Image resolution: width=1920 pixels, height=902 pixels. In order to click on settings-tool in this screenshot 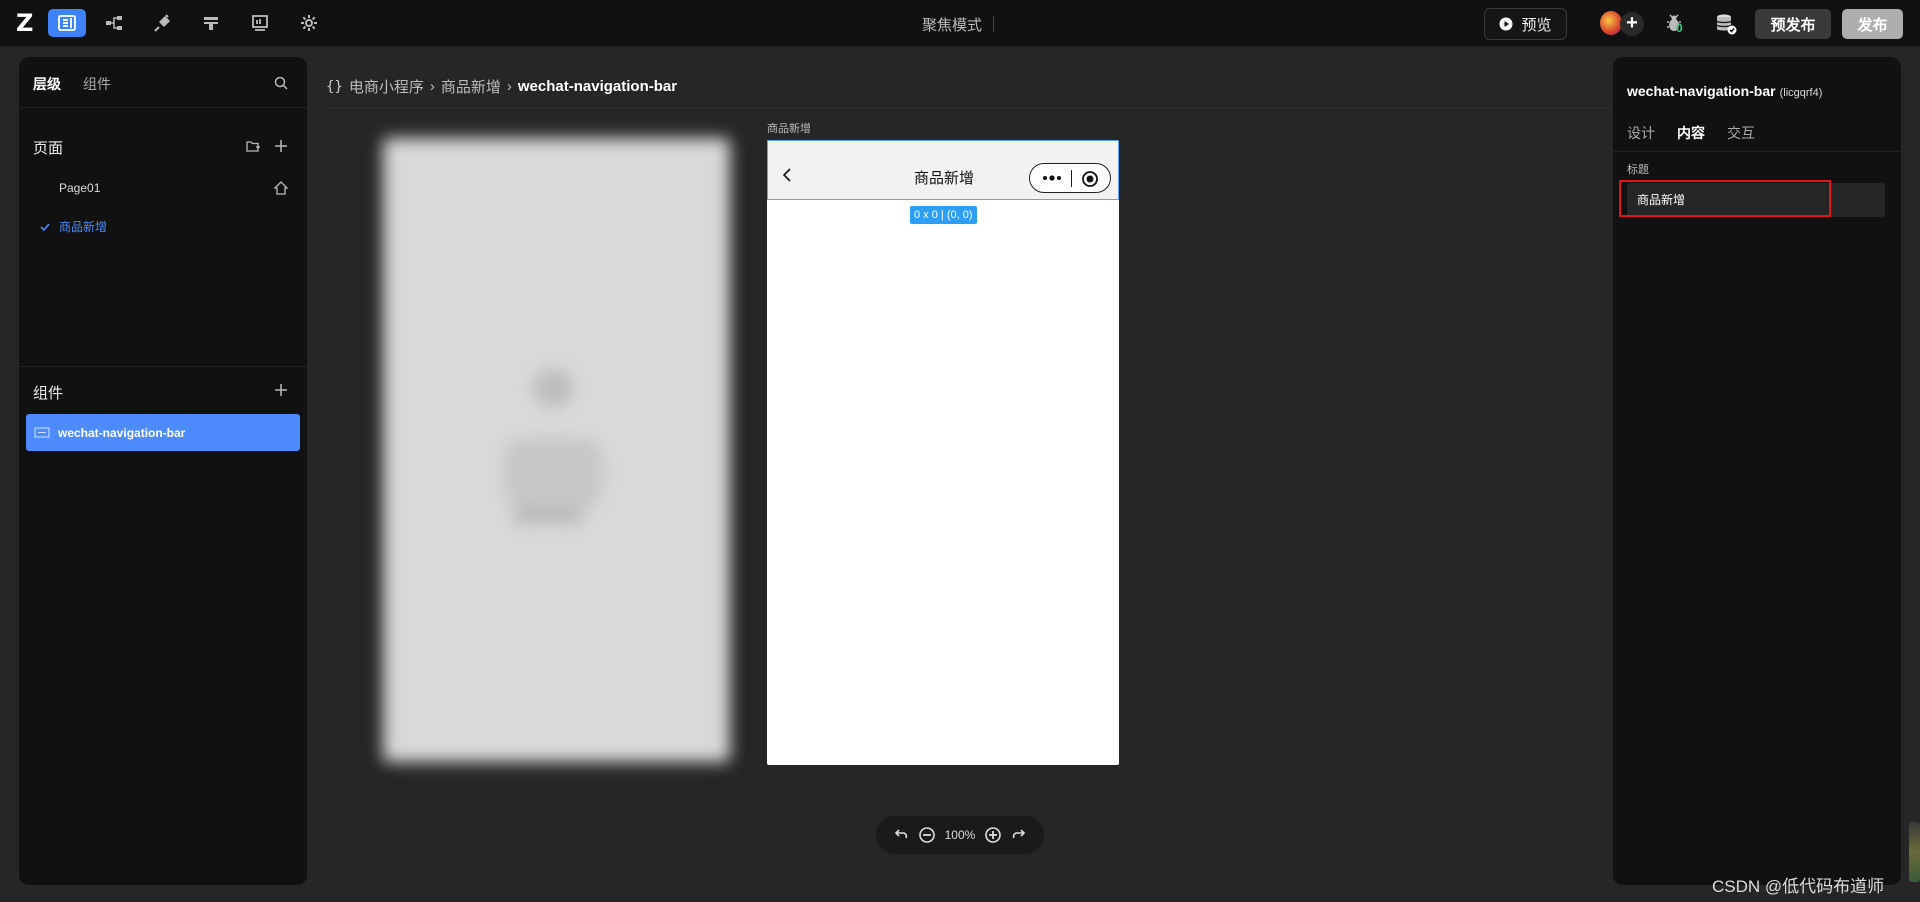, I will do `click(309, 23)`.